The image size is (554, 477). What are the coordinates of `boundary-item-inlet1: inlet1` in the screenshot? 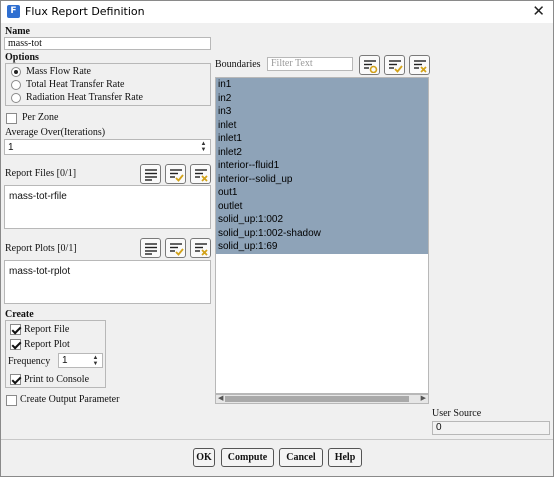 It's located at (322, 139).